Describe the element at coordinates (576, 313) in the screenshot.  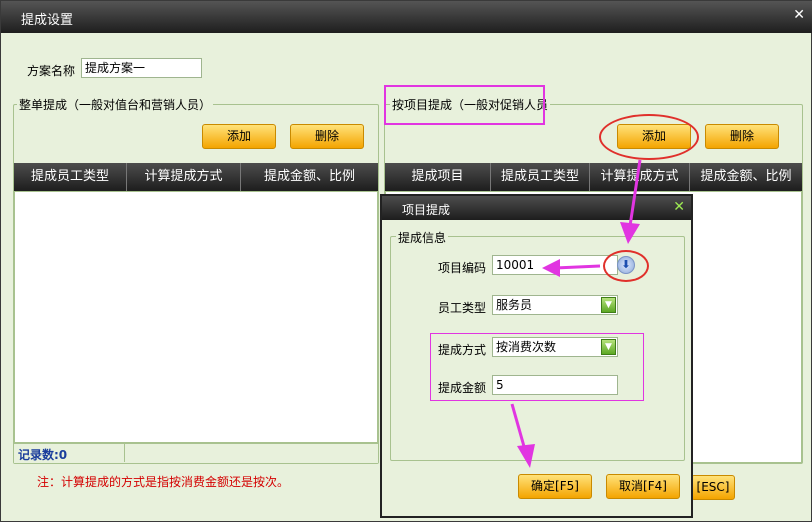
I see `annotation-arrows` at that location.